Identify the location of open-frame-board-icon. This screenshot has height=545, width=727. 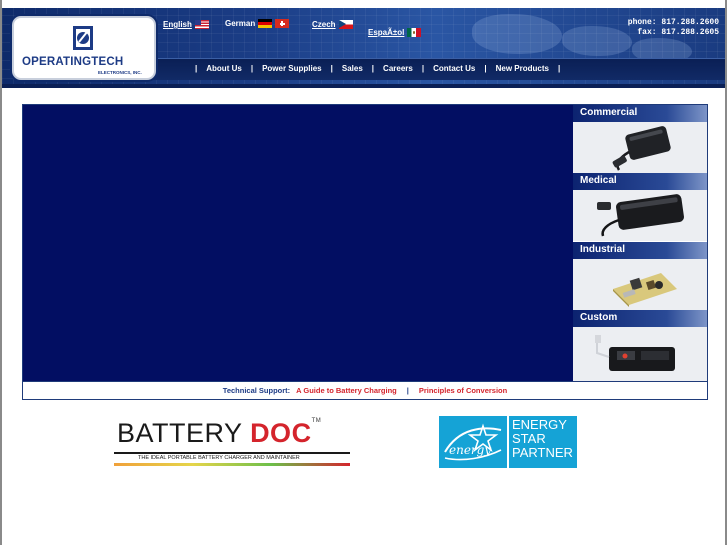
(640, 284).